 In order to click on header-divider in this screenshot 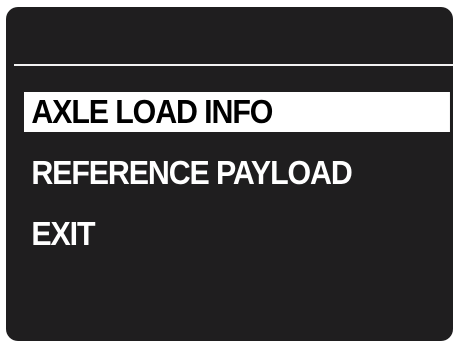, I will do `click(233, 65)`.